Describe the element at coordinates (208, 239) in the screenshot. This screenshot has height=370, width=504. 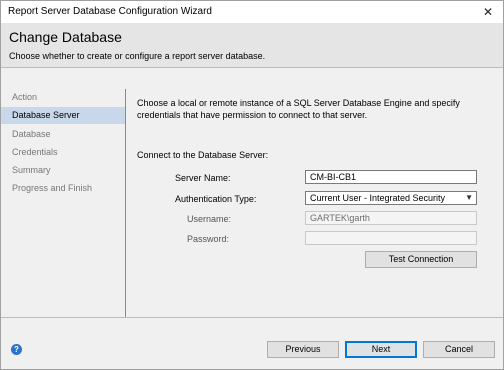
I see `password-label: Password:` at that location.